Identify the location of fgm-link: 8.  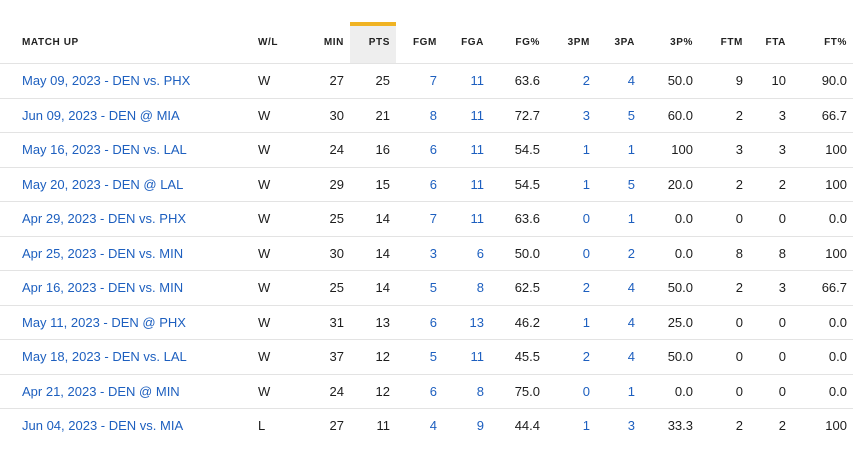
(419, 115).